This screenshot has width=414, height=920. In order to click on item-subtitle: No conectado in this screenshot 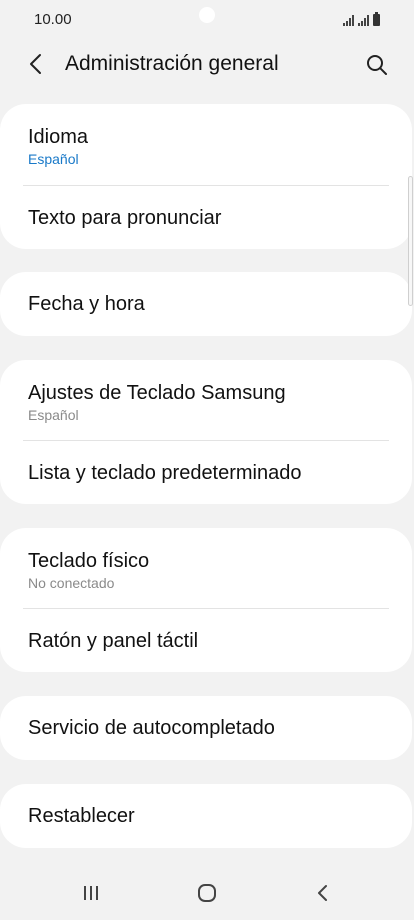, I will do `click(71, 582)`.